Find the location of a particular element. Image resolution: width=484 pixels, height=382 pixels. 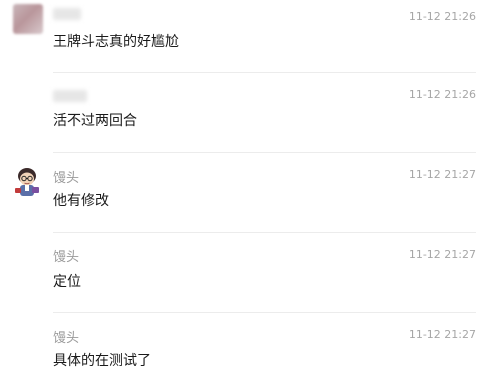

message-text: 他有修改 is located at coordinates (81, 201).